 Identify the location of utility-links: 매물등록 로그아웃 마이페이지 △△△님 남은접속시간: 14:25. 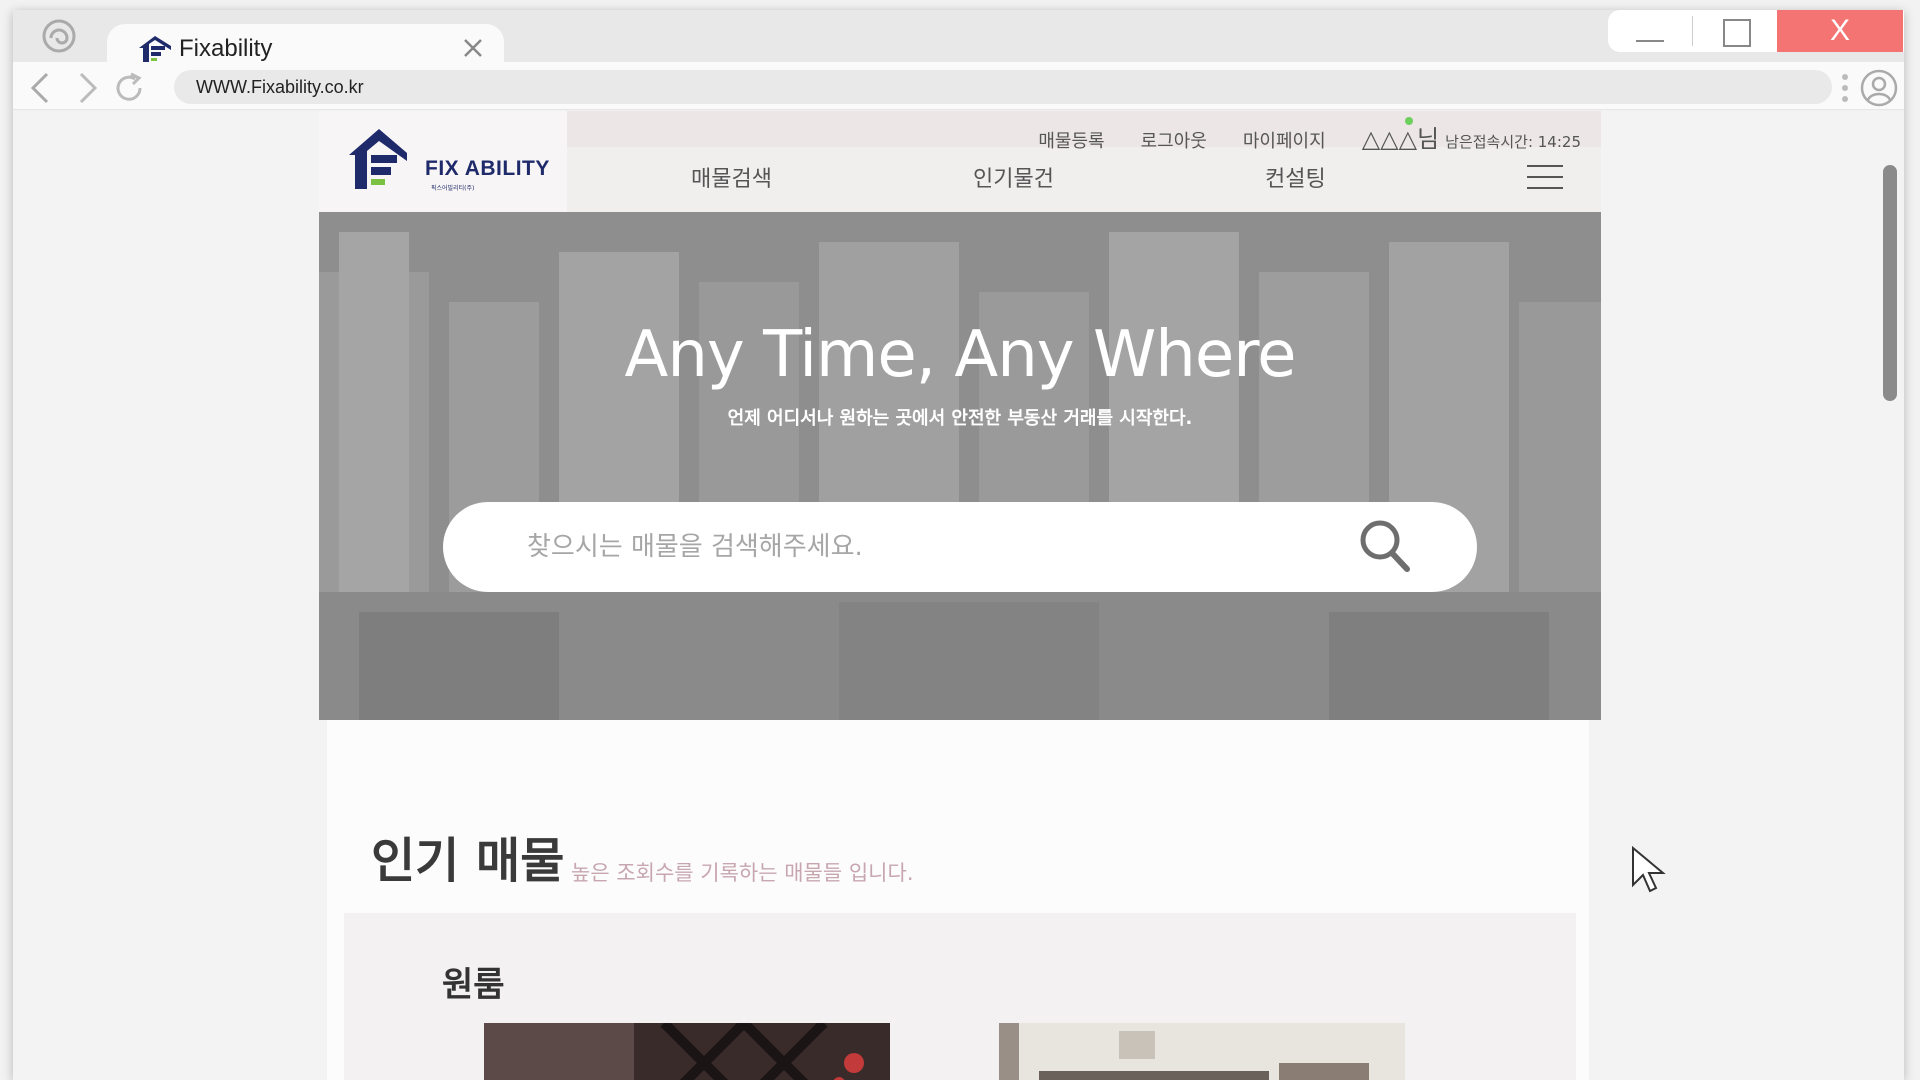
(1309, 136).